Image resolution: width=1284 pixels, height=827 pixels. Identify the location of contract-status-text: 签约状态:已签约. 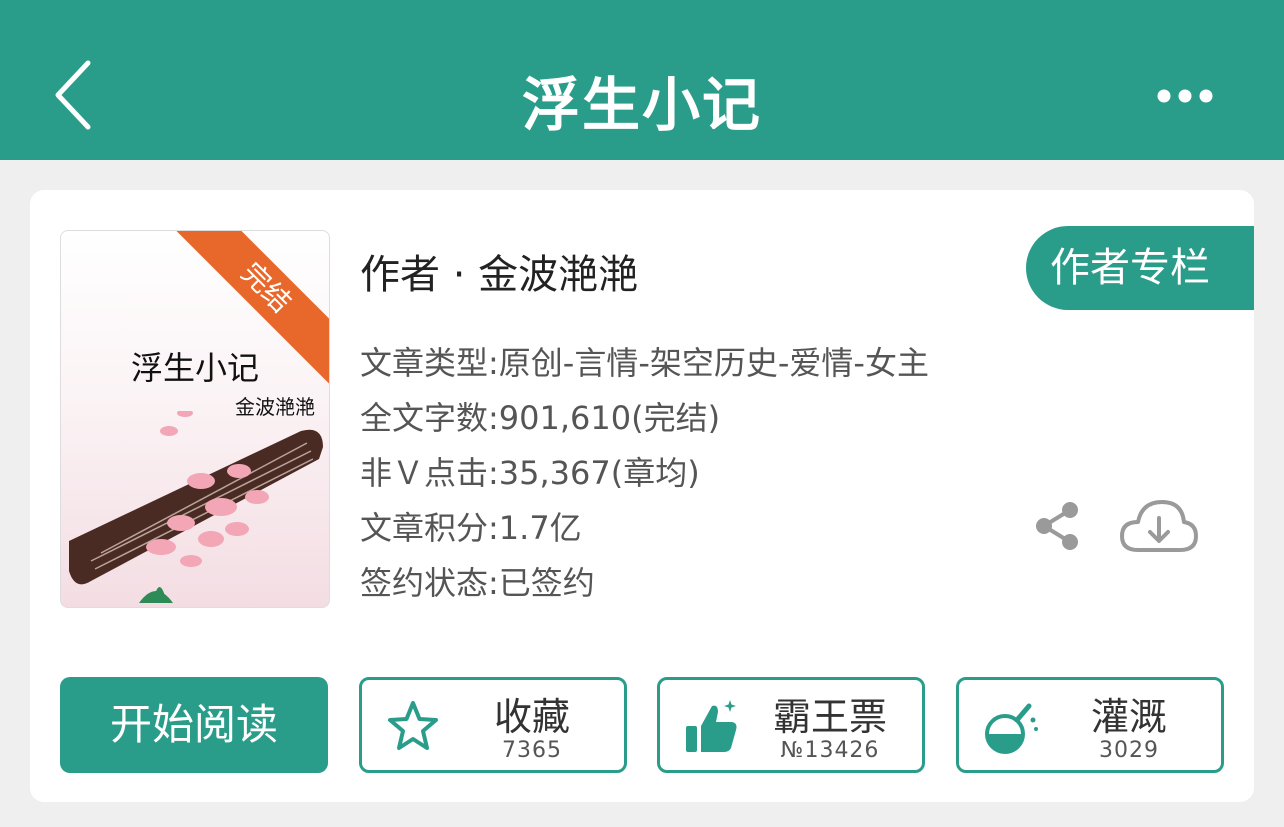
(477, 583).